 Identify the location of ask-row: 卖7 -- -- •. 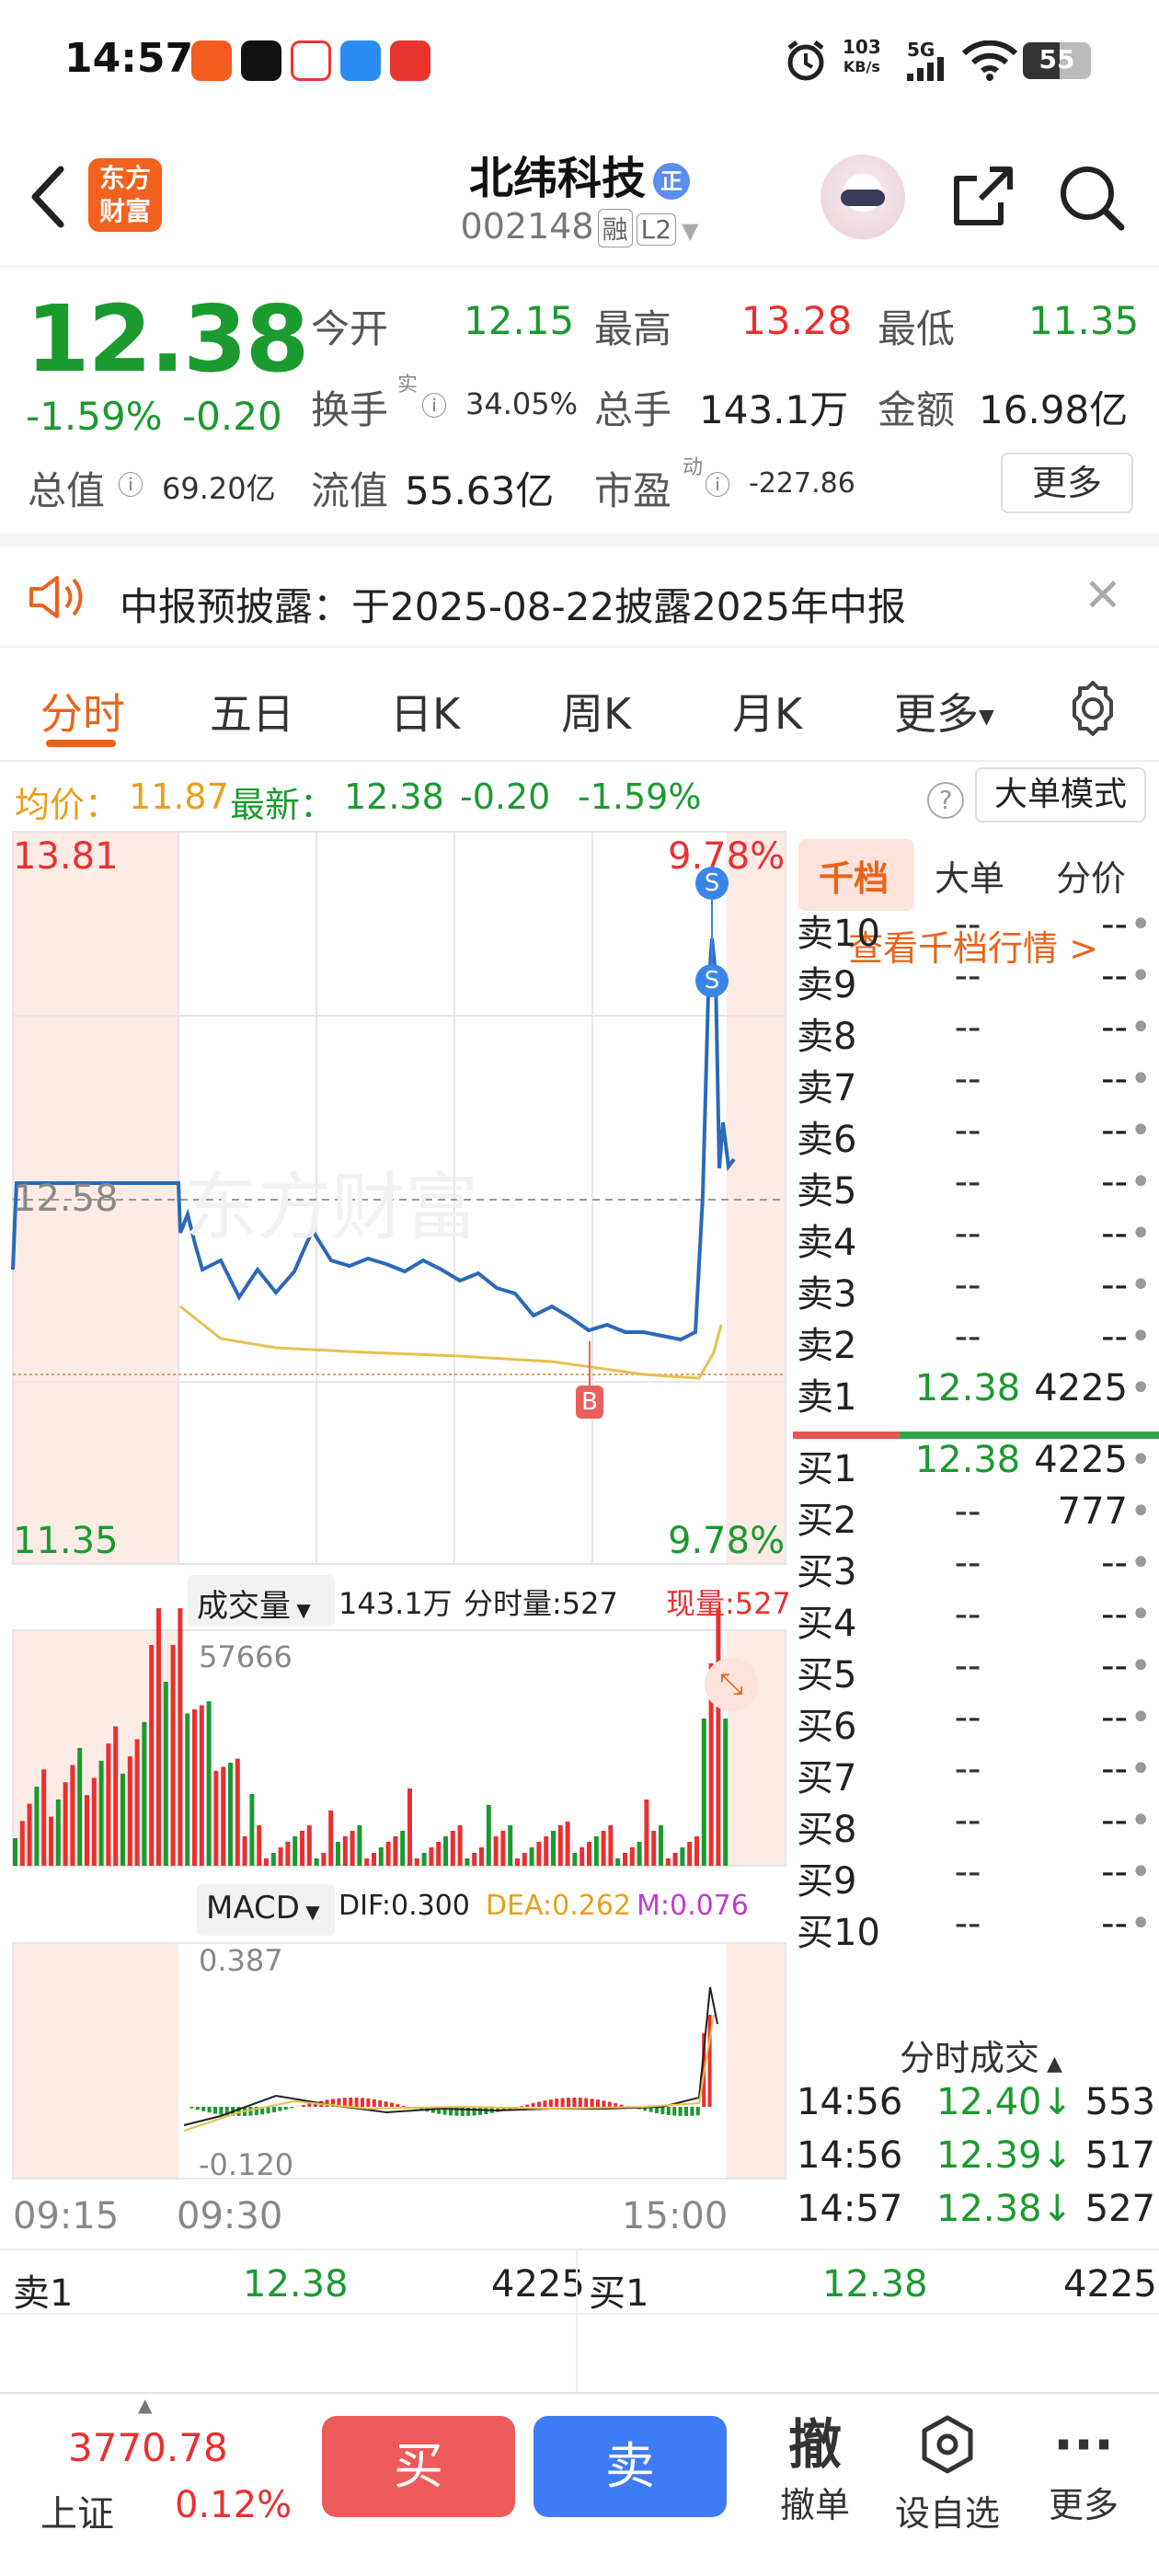
(976, 1084).